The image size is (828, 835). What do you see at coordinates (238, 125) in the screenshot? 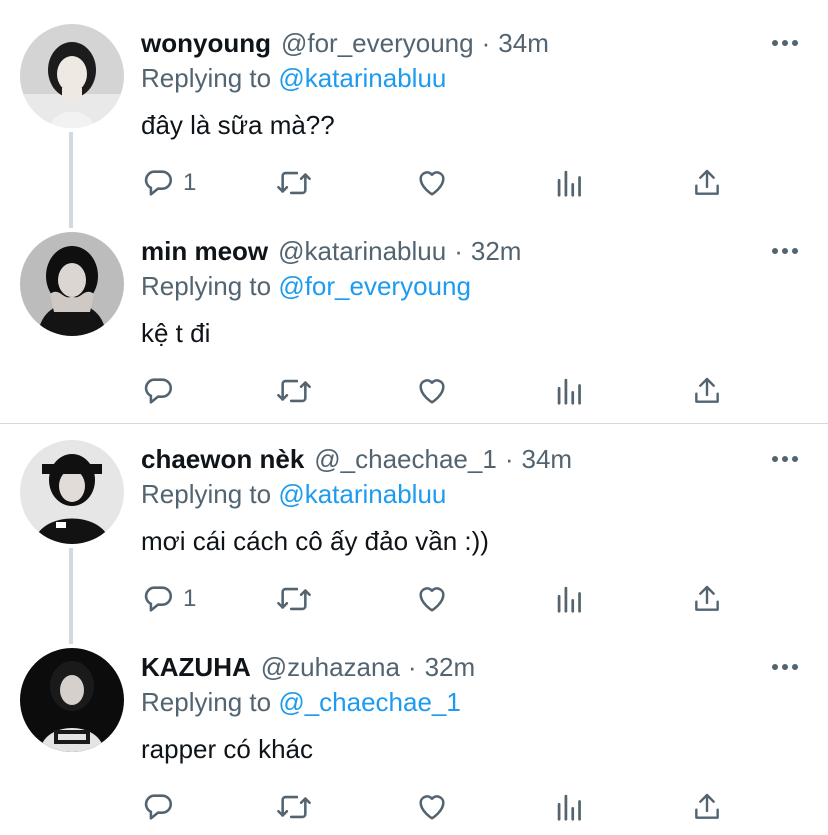
I see `tweet-text: đây là sữa mà??` at bounding box center [238, 125].